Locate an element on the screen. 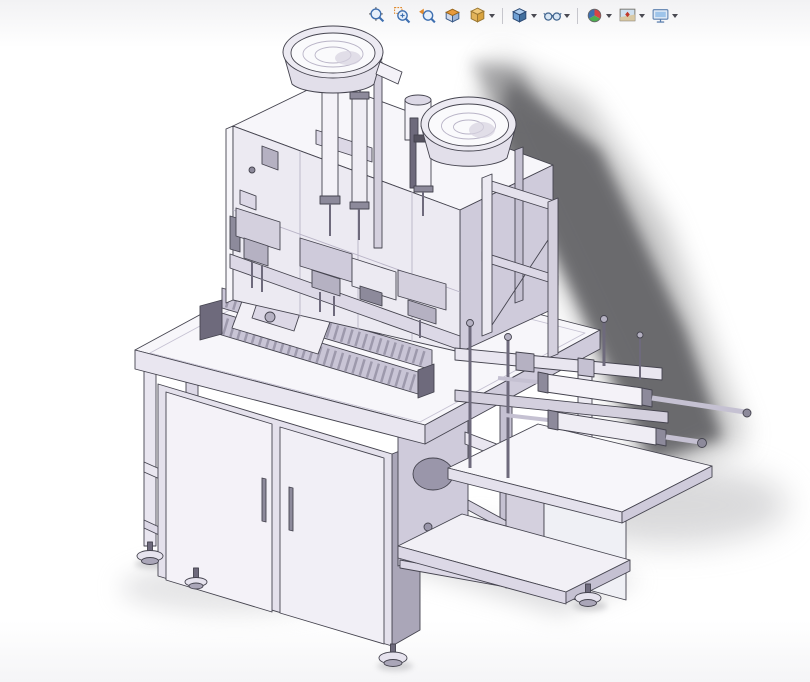  zoom-to-fit-button is located at coordinates (377, 15).